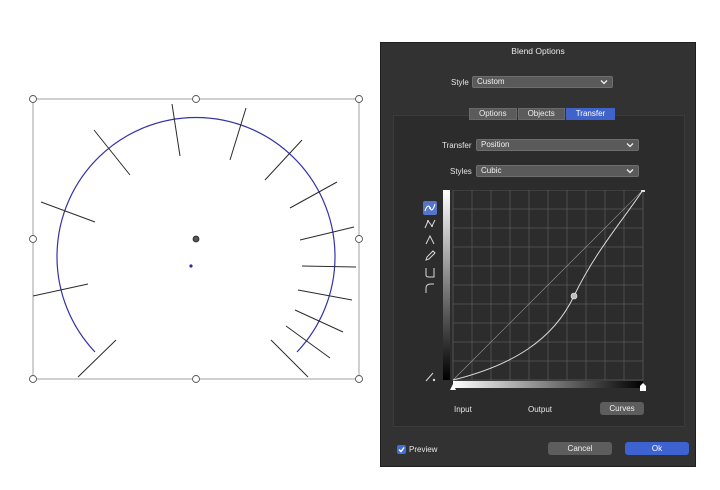 The image size is (720, 490). Describe the element at coordinates (540, 409) in the screenshot. I see `output-label: Output` at that location.